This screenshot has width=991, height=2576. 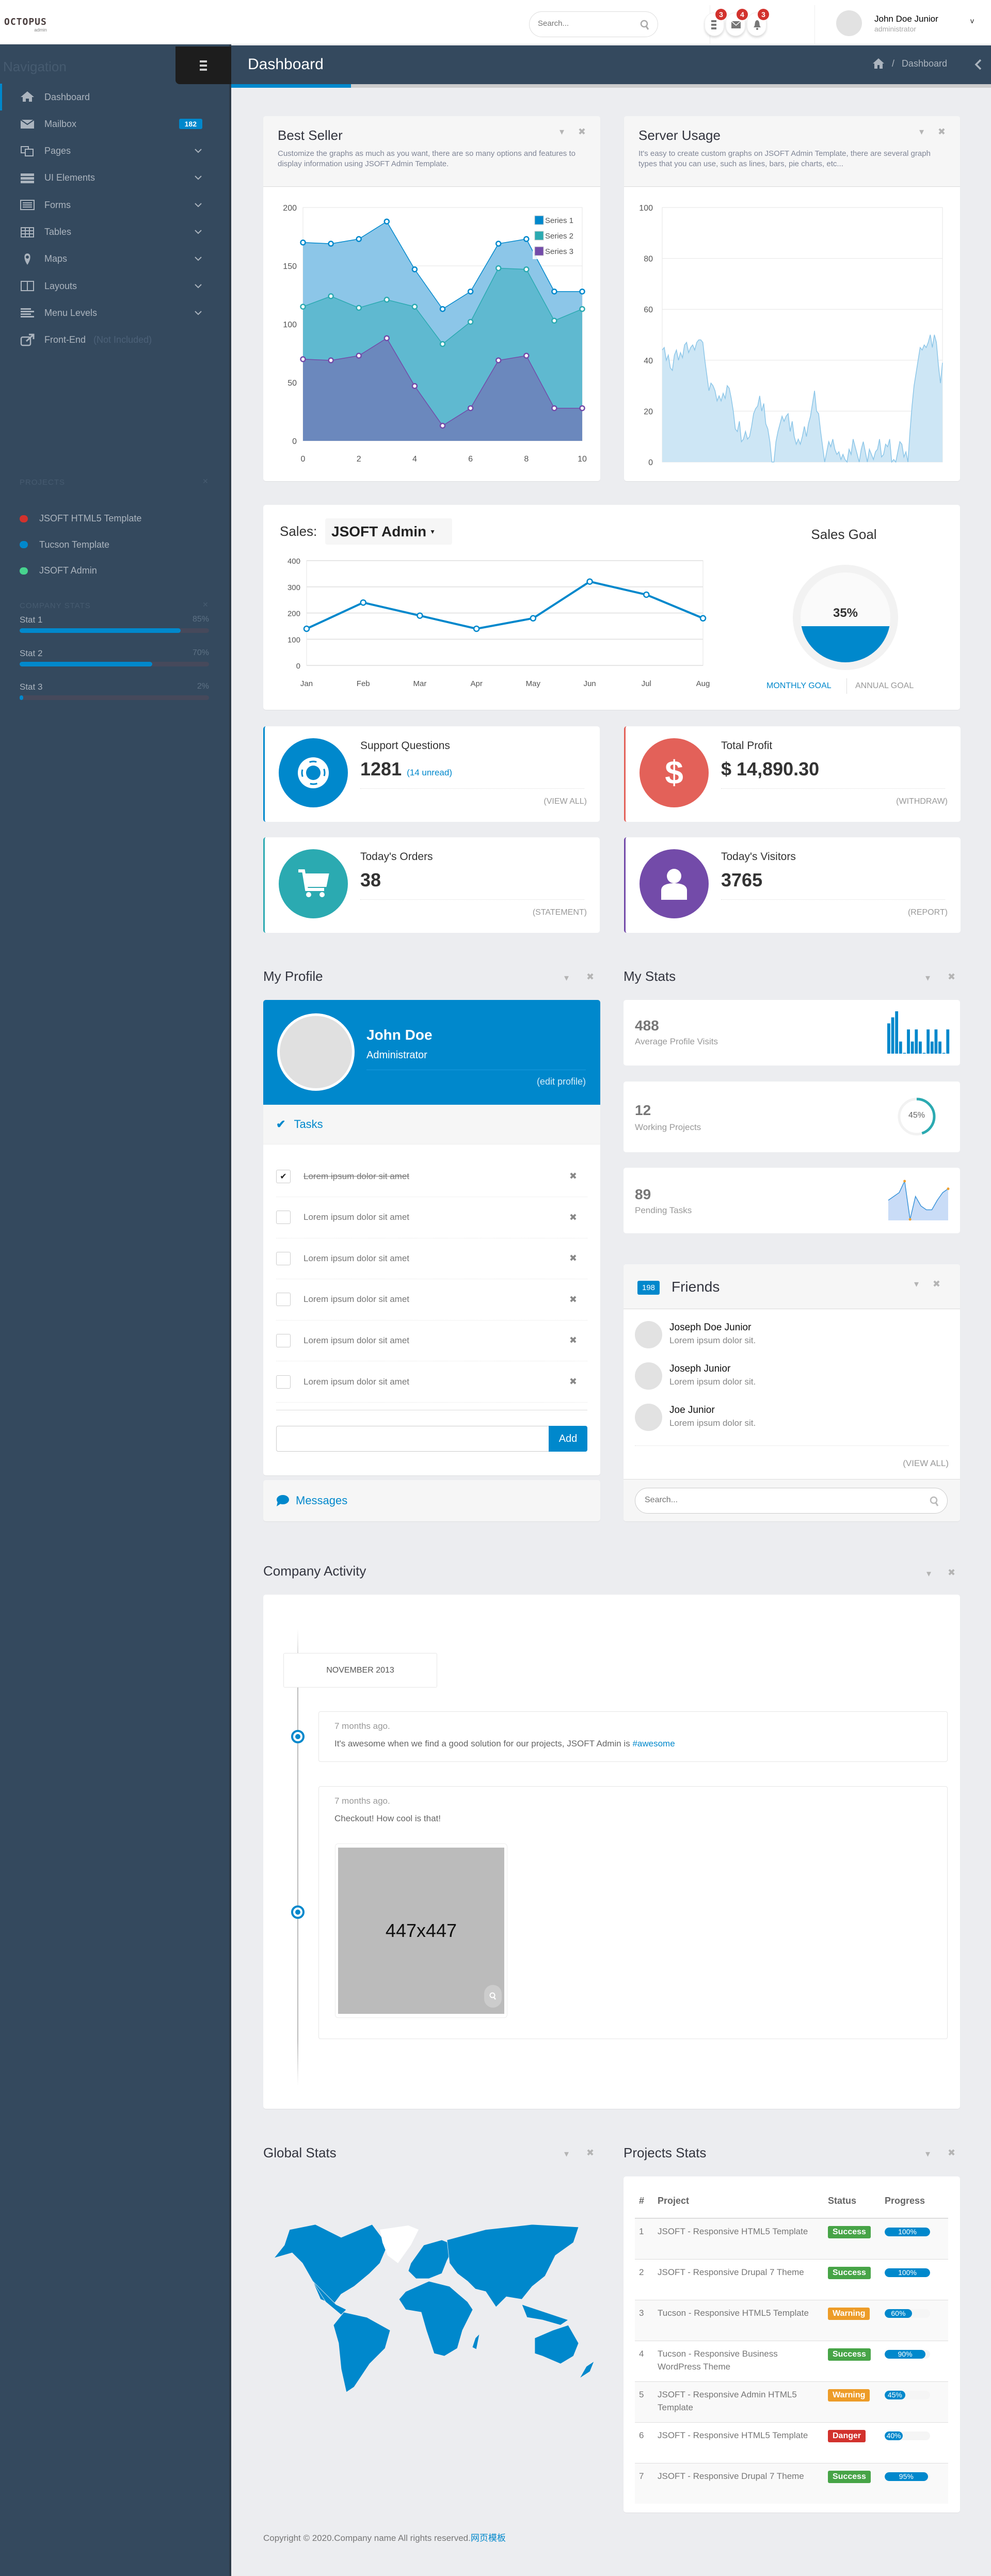 I want to click on sidebar-item-maps: Maps, so click(x=114, y=259).